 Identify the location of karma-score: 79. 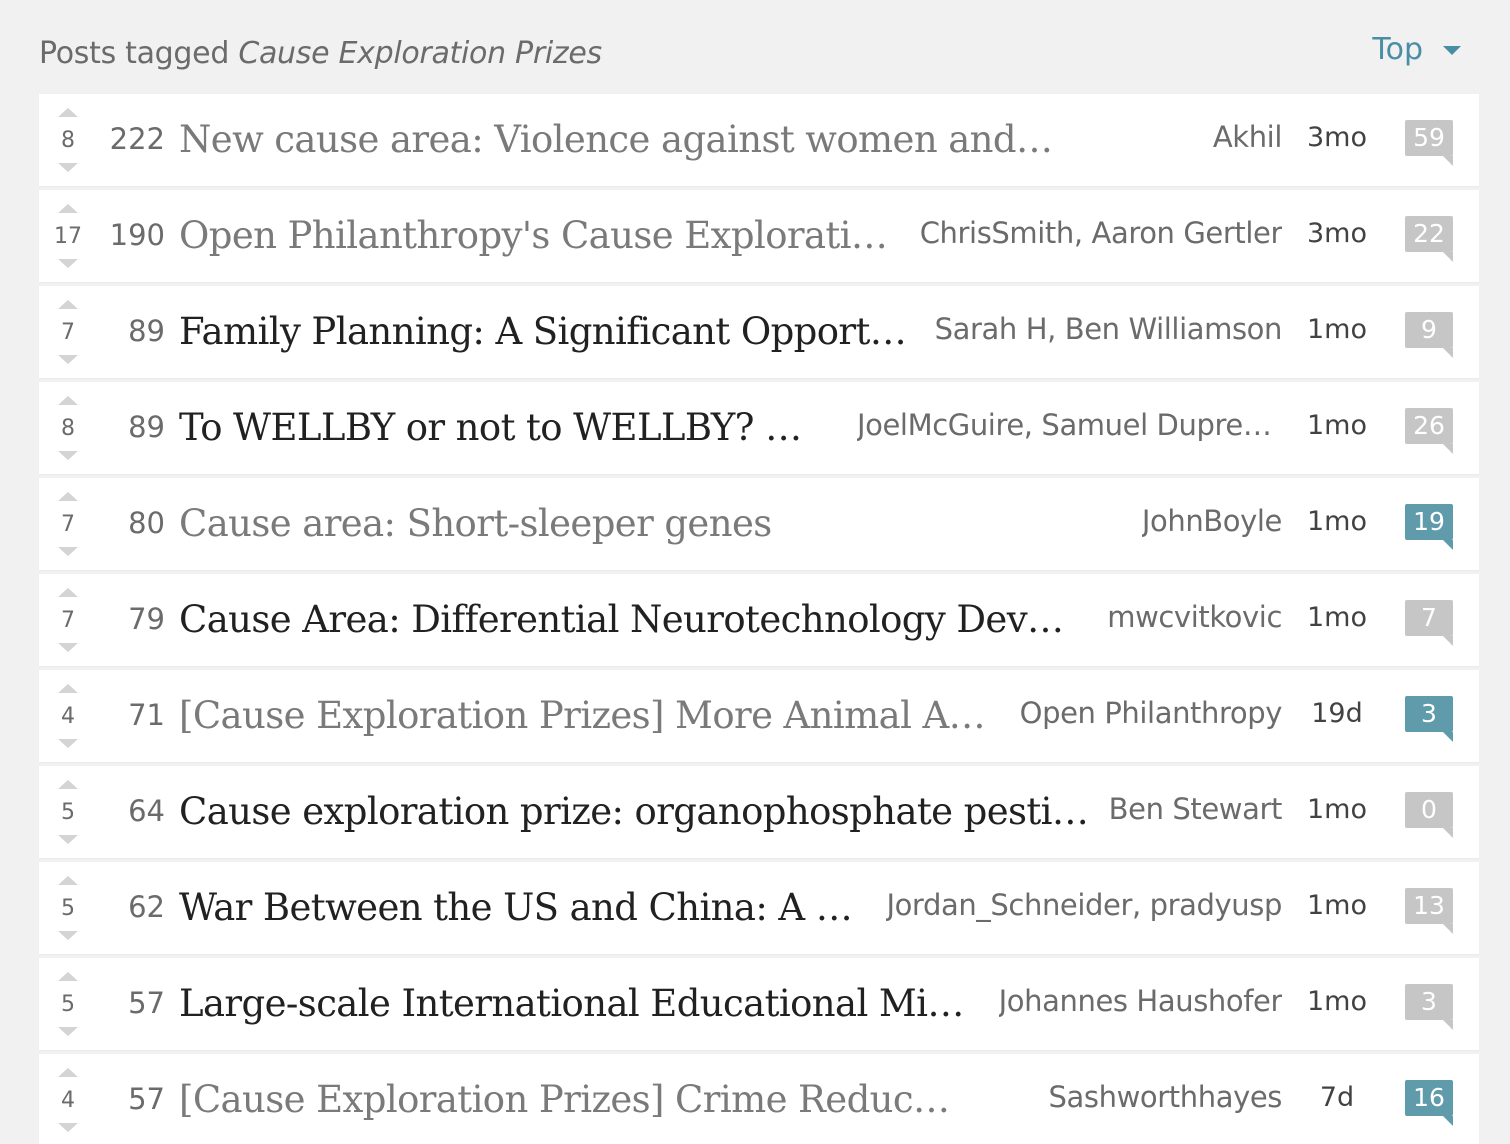
(146, 619).